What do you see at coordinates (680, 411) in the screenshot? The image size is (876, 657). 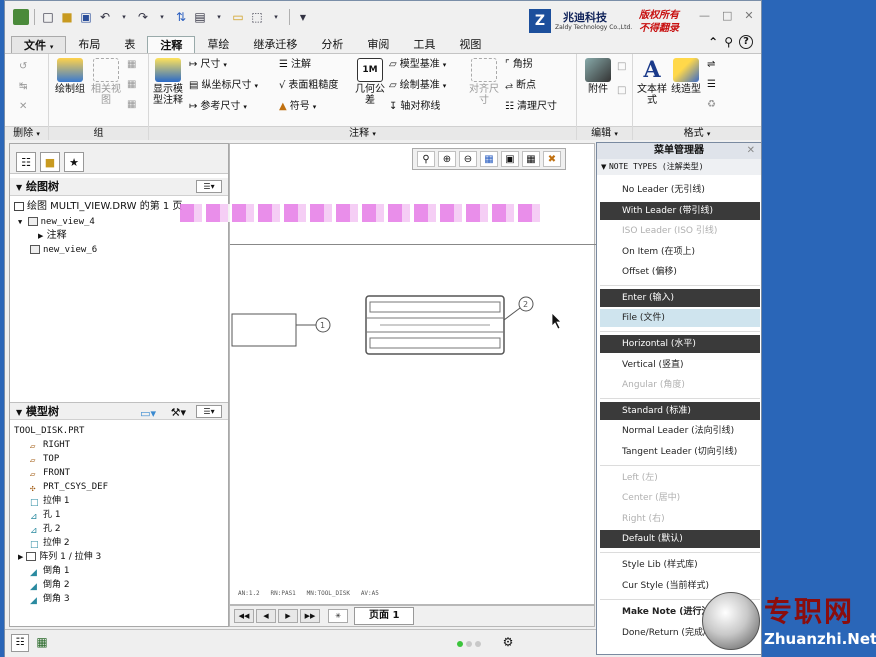 I see `menu-item-standard: Standard (标准)` at bounding box center [680, 411].